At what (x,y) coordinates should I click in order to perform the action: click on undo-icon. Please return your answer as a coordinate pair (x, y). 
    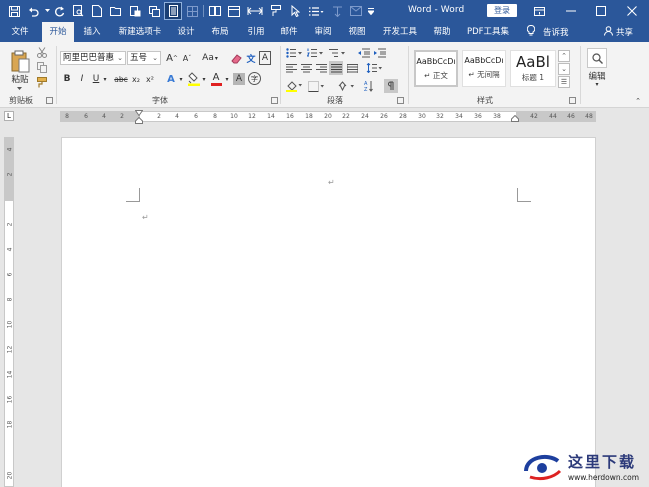
    Looking at the image, I should click on (33, 11).